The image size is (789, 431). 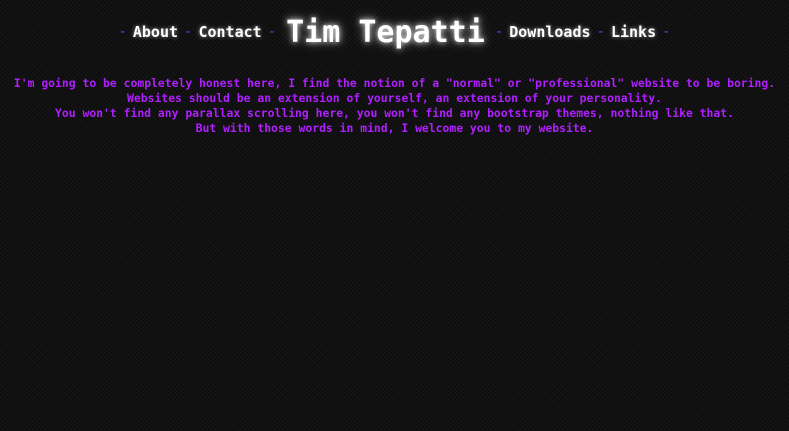 What do you see at coordinates (633, 32) in the screenshot?
I see `nav-link-links: Links` at bounding box center [633, 32].